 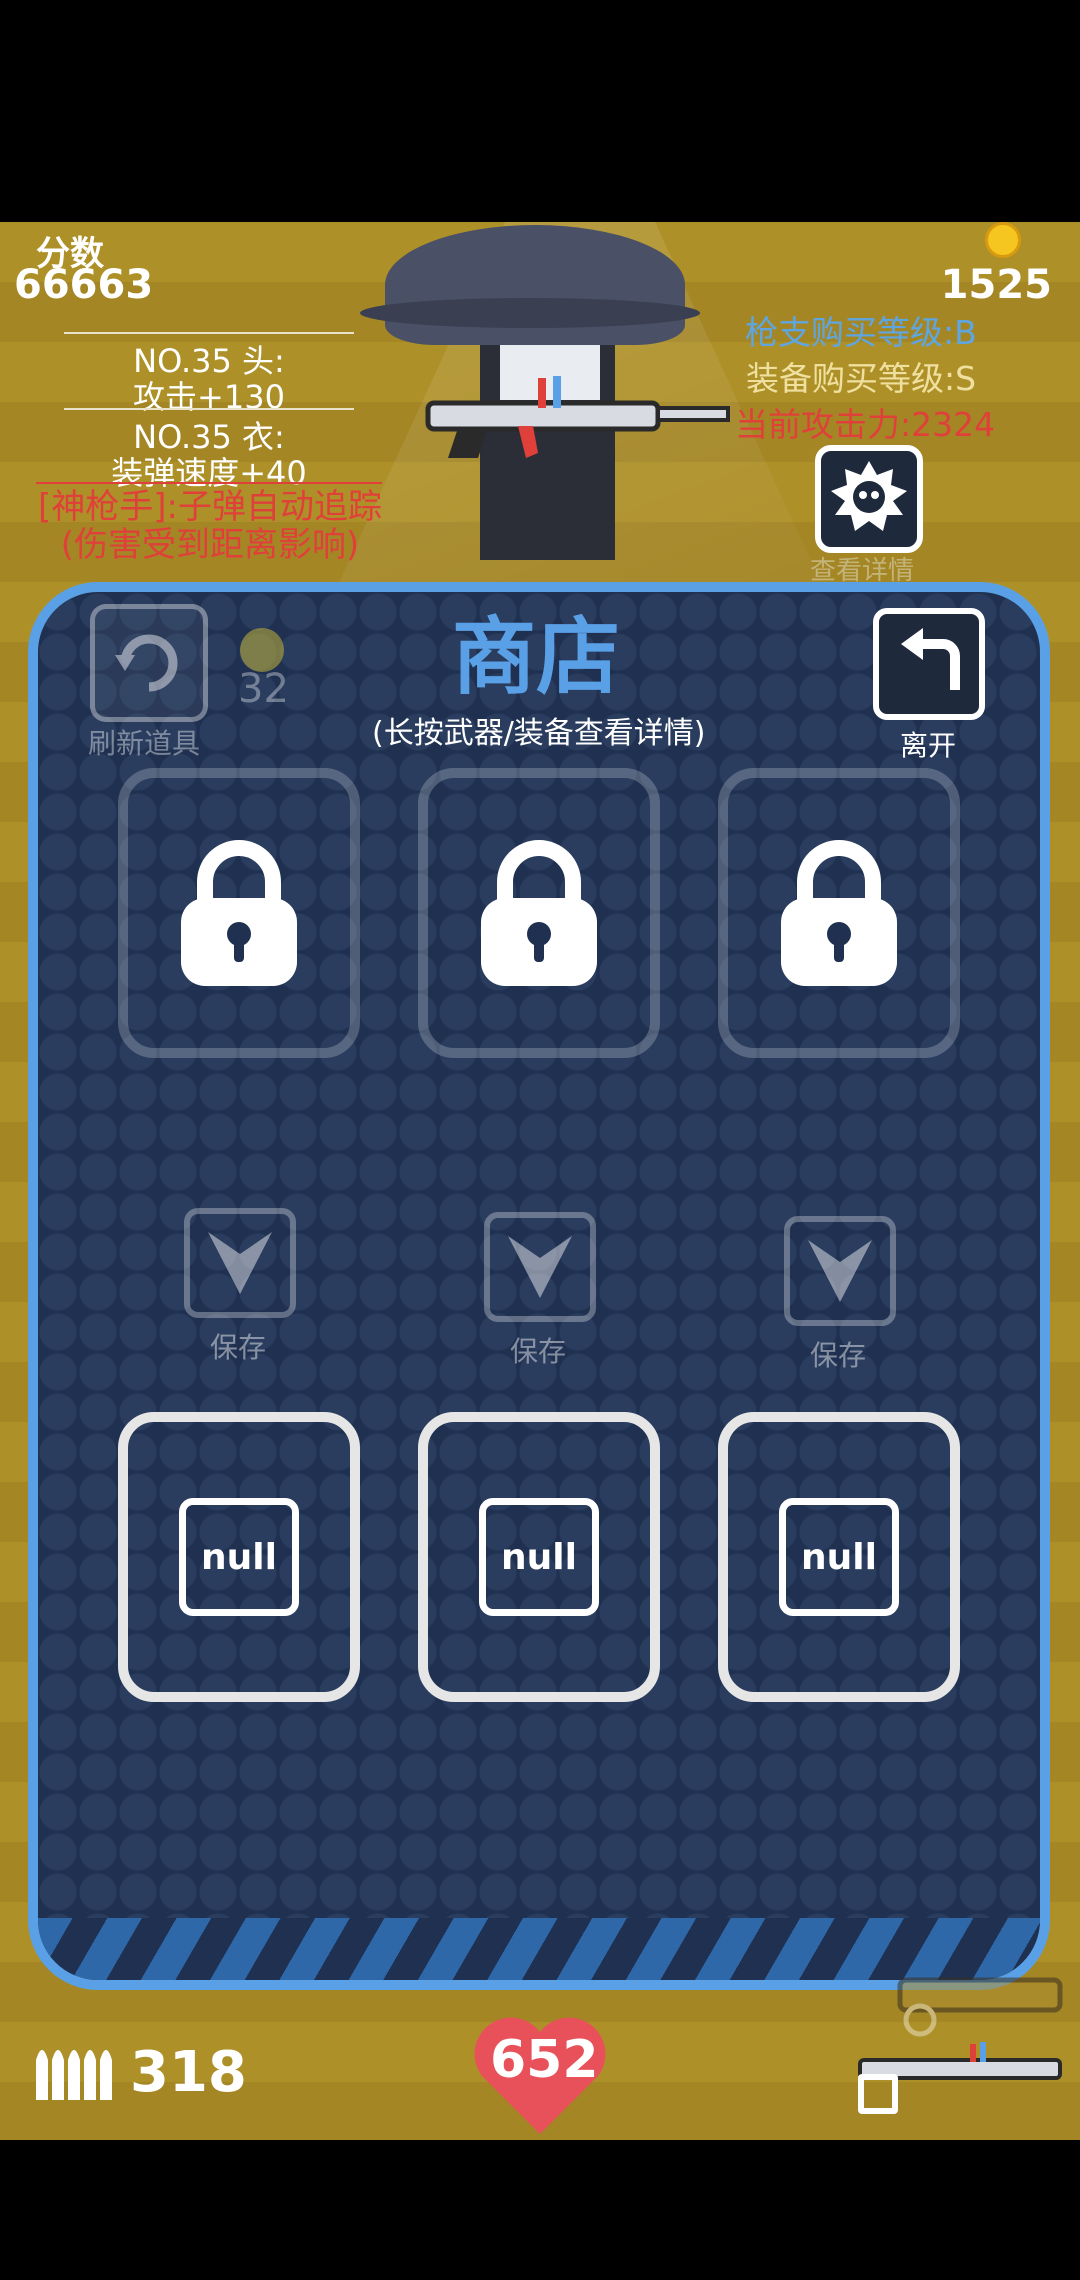 What do you see at coordinates (878, 2094) in the screenshot?
I see `weapon-slot-indicator` at bounding box center [878, 2094].